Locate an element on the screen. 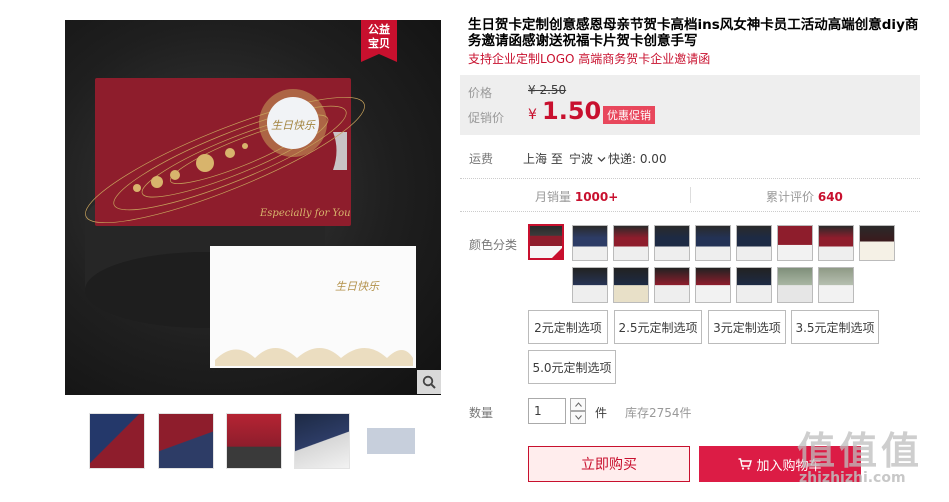 The height and width of the screenshot is (502, 949). current-price: 1.50 is located at coordinates (572, 111).